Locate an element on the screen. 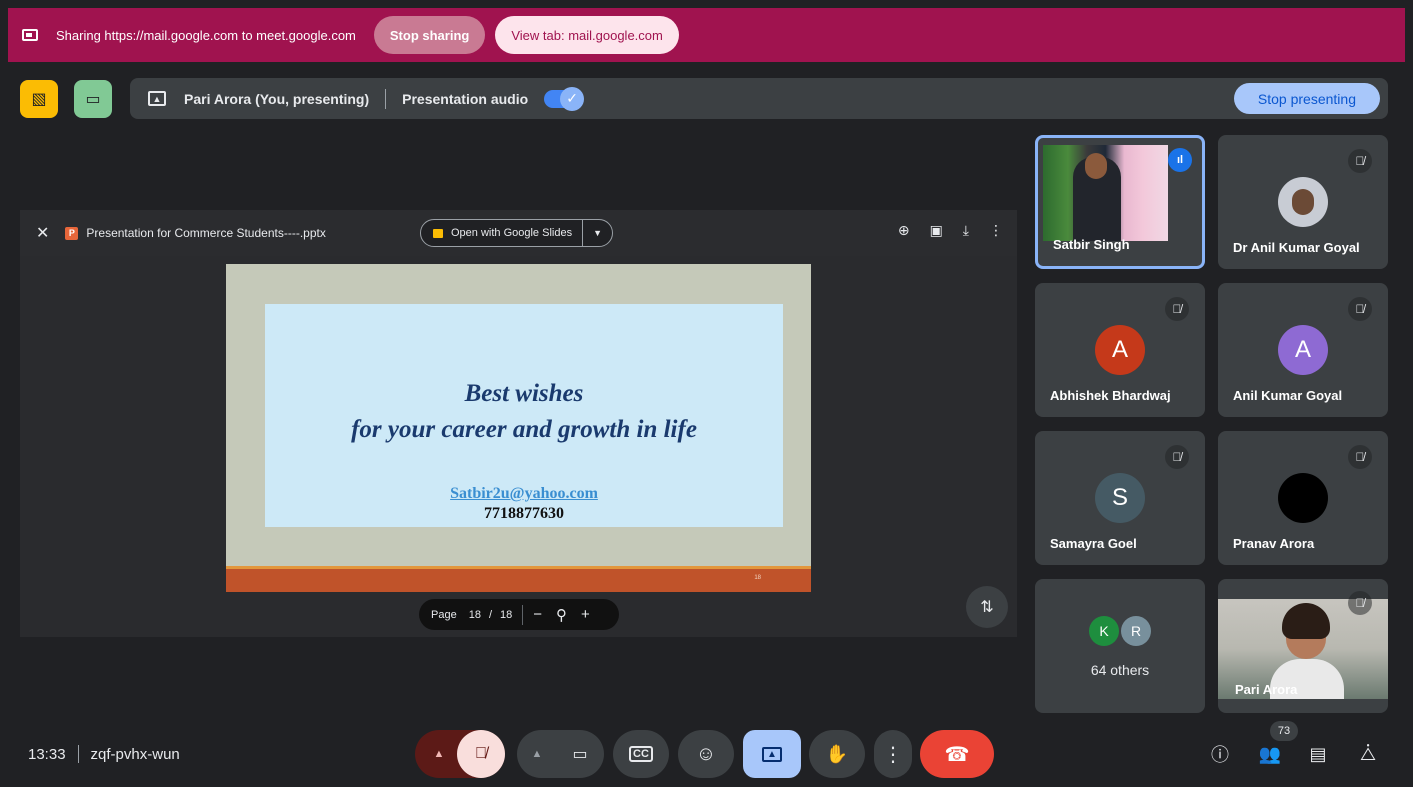 This screenshot has height=787, width=1413. participant-tile: 🎙̸ A Anil Kumar Goyal is located at coordinates (1303, 350).